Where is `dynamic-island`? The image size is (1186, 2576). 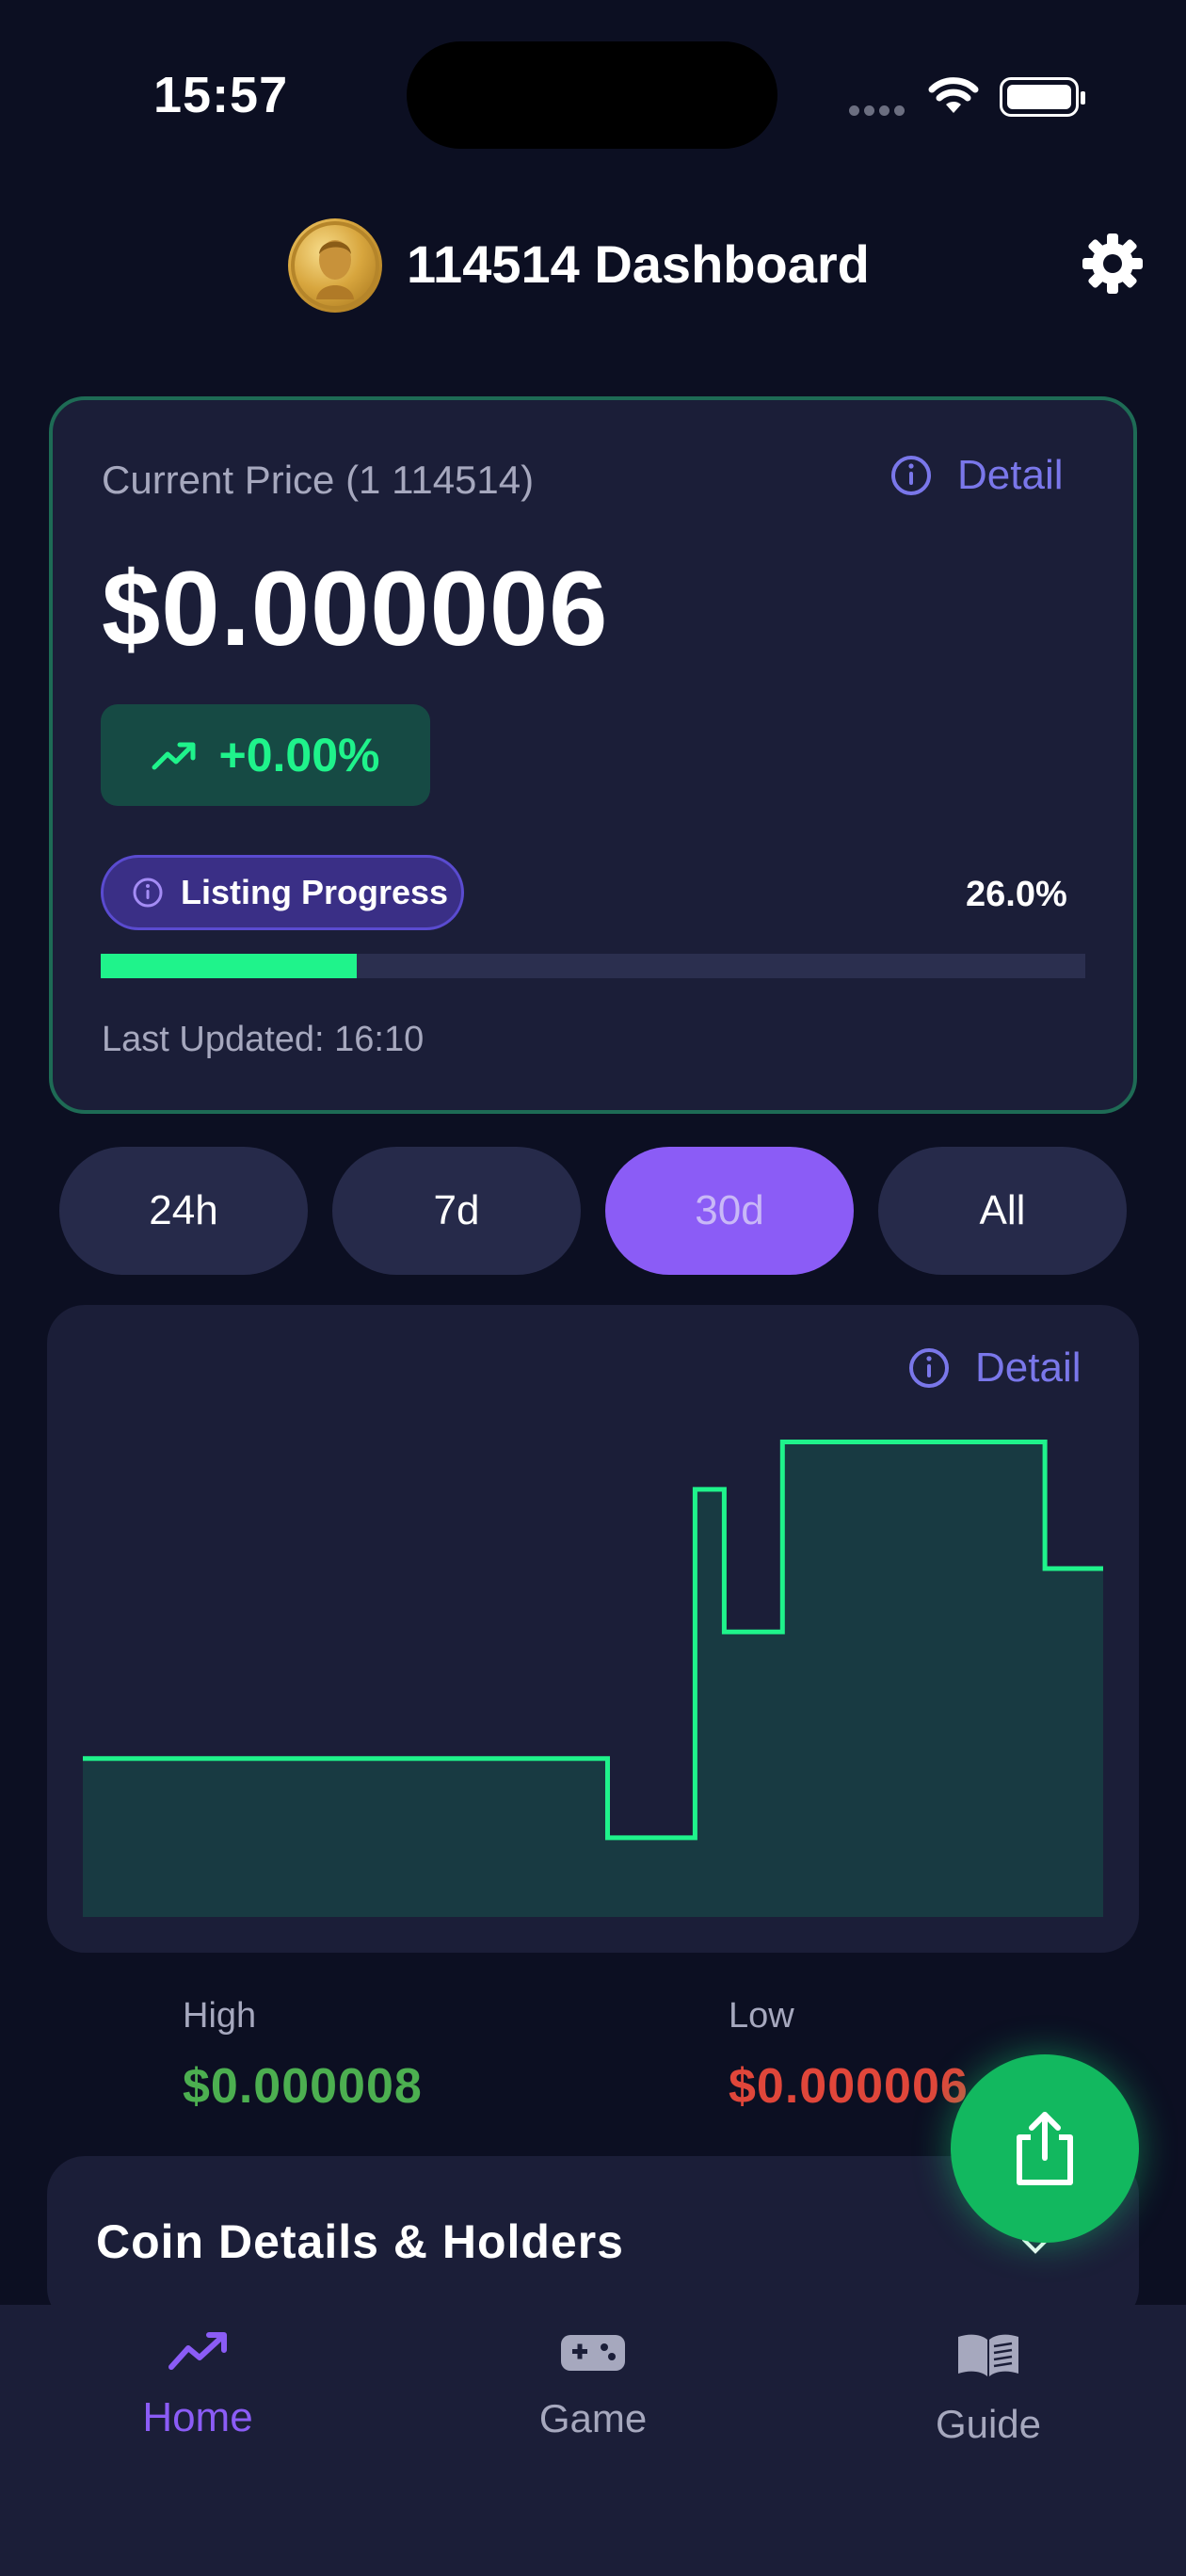 dynamic-island is located at coordinates (592, 95).